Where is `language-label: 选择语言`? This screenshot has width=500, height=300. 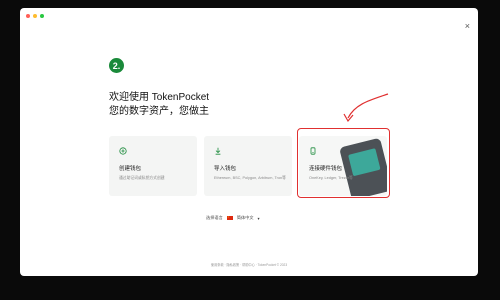 language-label: 选择语言 is located at coordinates (214, 217).